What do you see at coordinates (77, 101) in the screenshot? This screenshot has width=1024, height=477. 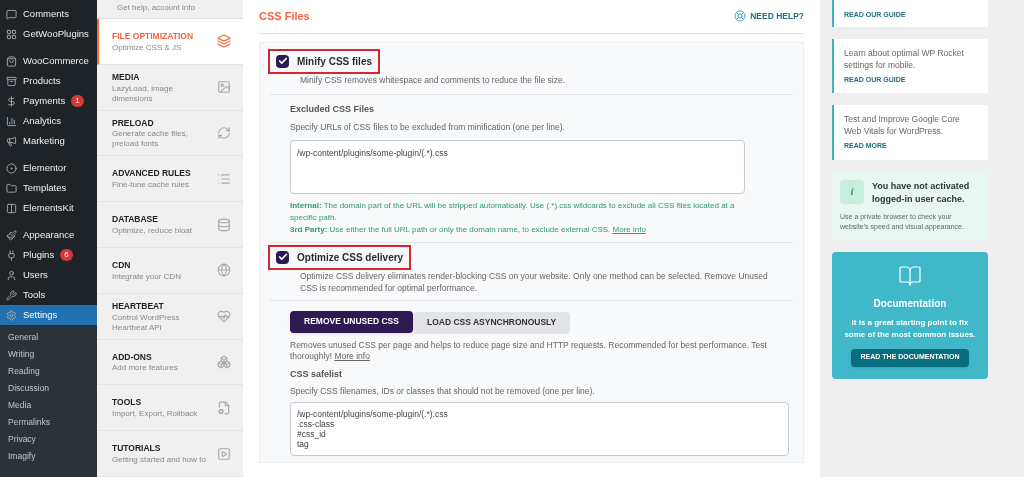 I see `count-badge: 1` at bounding box center [77, 101].